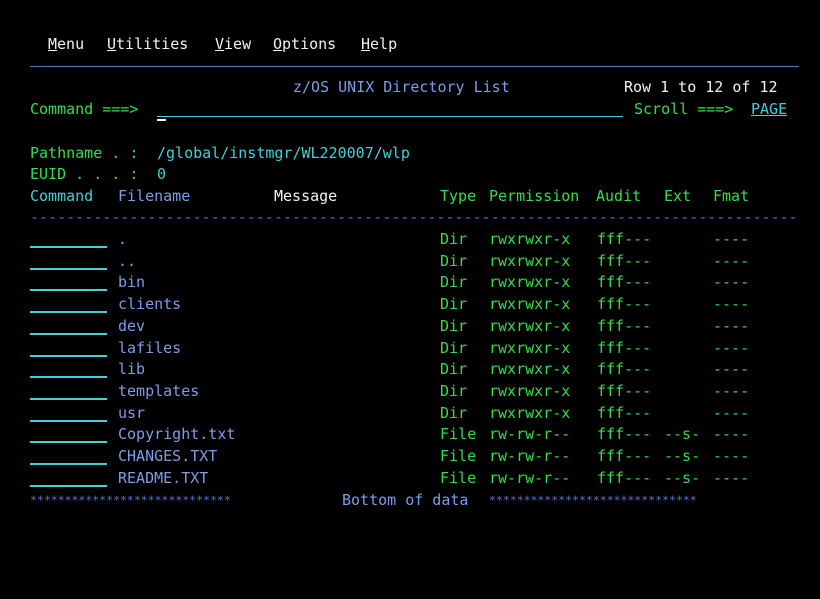 This screenshot has width=820, height=599. I want to click on table-row: README.TXT File rw-rw-r-- fff--- --s- ----, so click(410, 479).